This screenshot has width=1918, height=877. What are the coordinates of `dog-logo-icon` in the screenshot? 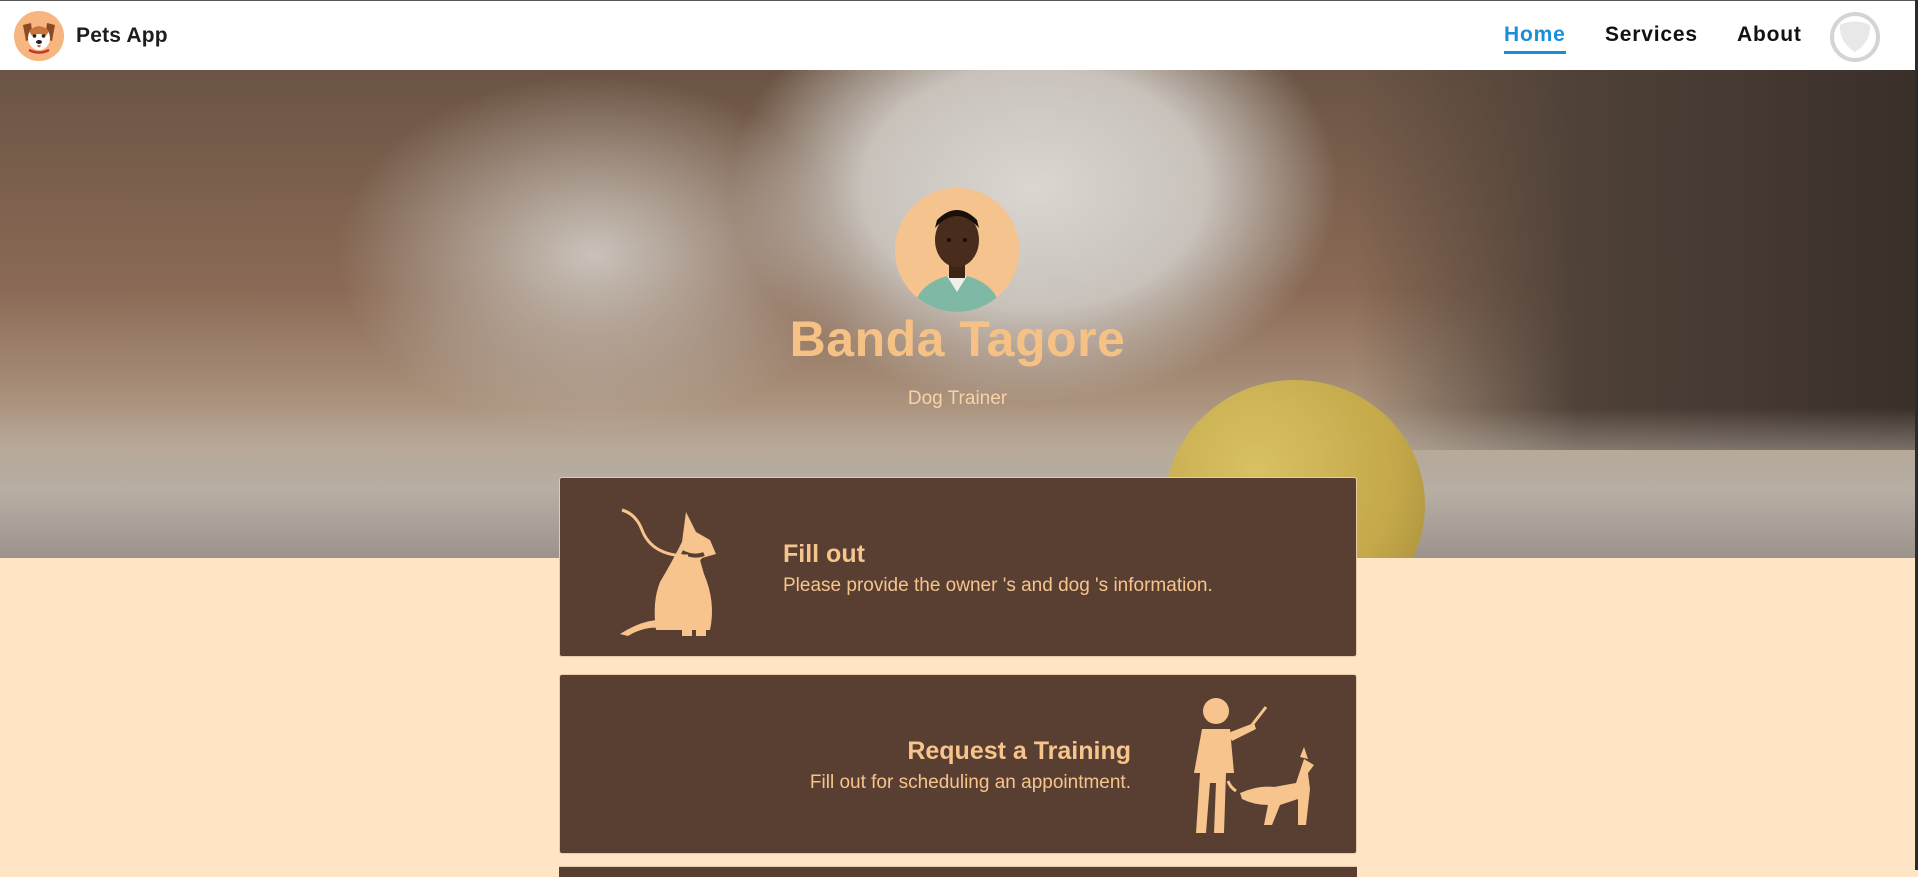 It's located at (39, 36).